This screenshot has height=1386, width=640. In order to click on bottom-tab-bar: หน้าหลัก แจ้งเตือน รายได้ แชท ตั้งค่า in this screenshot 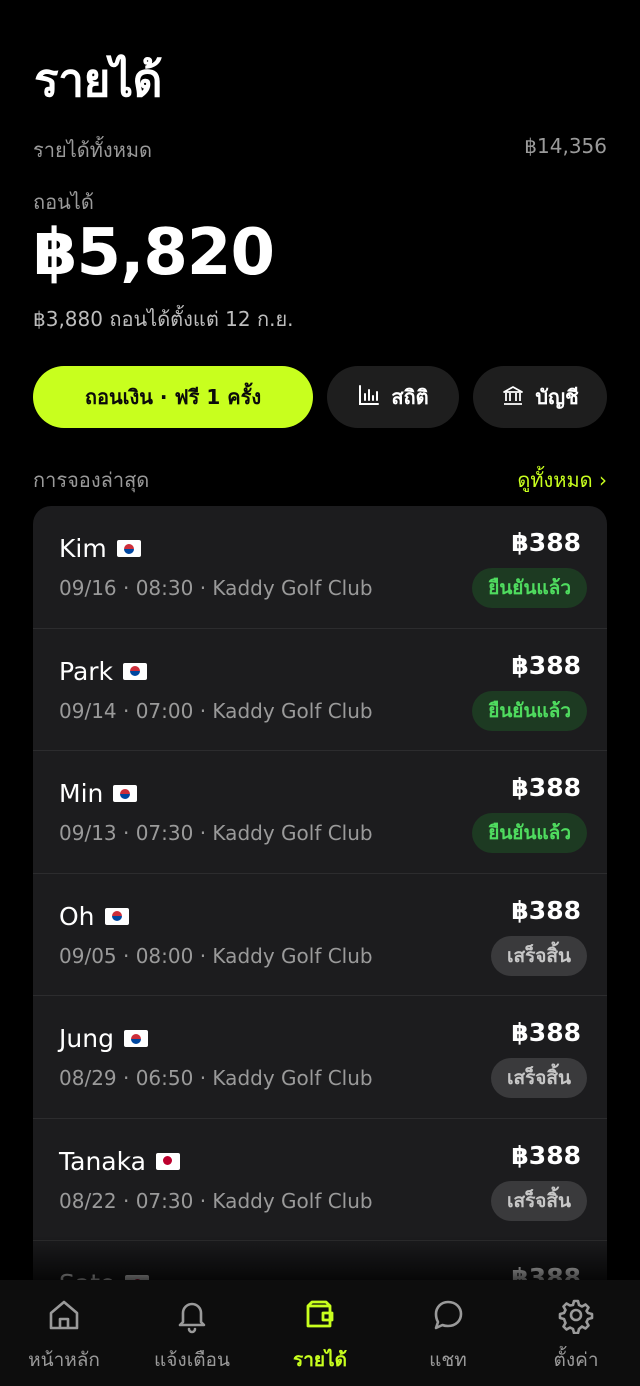, I will do `click(320, 1333)`.